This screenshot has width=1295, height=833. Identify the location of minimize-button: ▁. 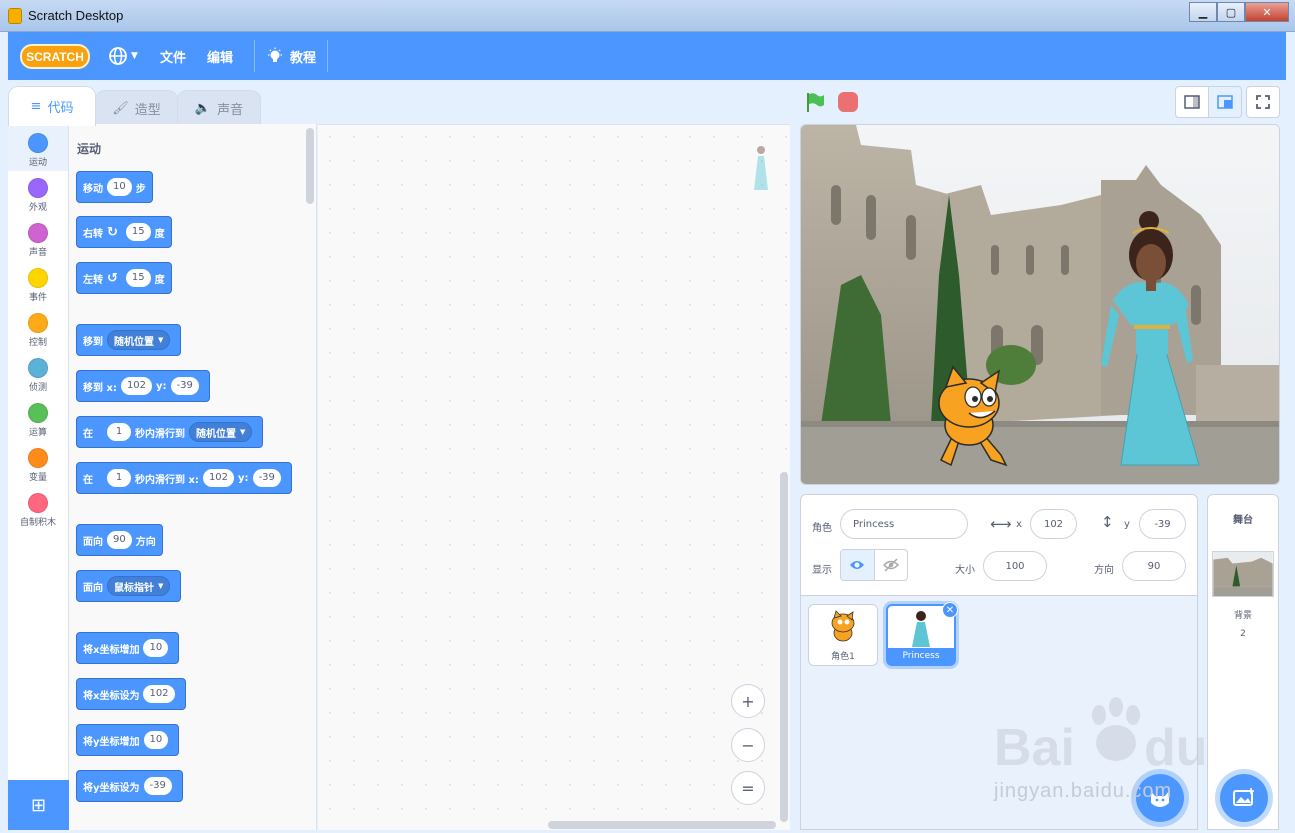
(1203, 12).